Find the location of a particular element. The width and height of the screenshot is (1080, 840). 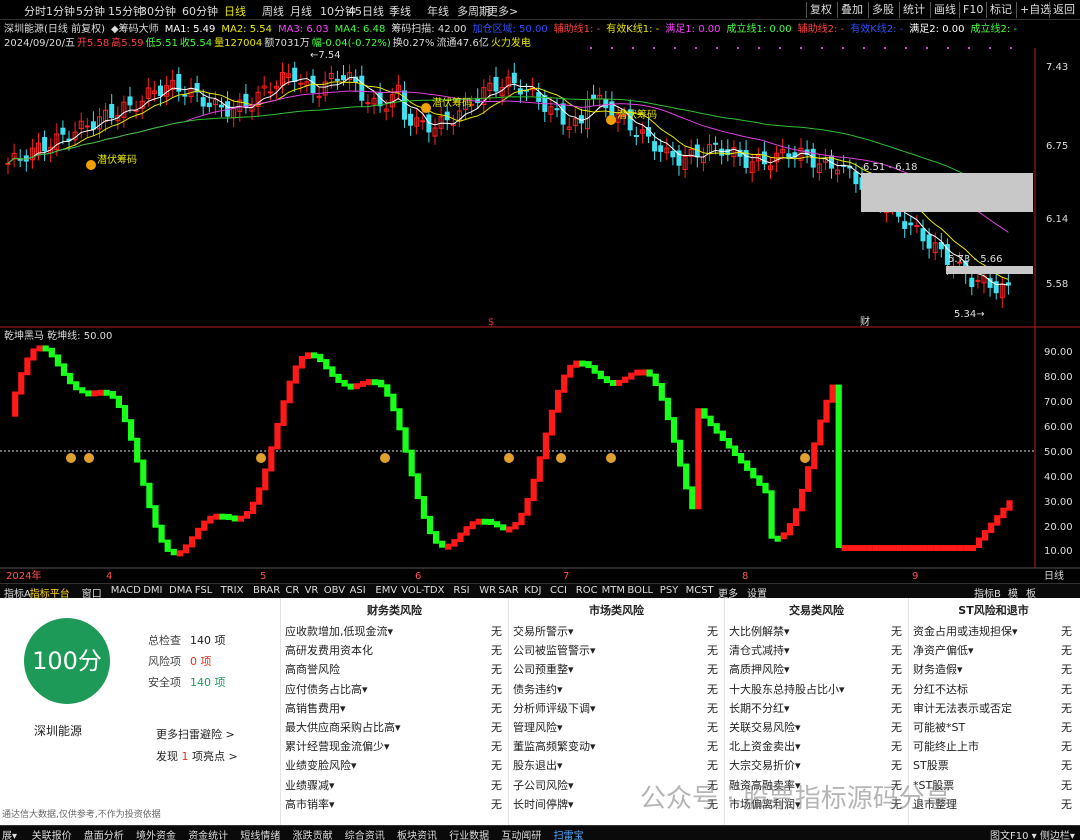

risk-row: 应付债务占比高▾ 无 is located at coordinates (393, 689).